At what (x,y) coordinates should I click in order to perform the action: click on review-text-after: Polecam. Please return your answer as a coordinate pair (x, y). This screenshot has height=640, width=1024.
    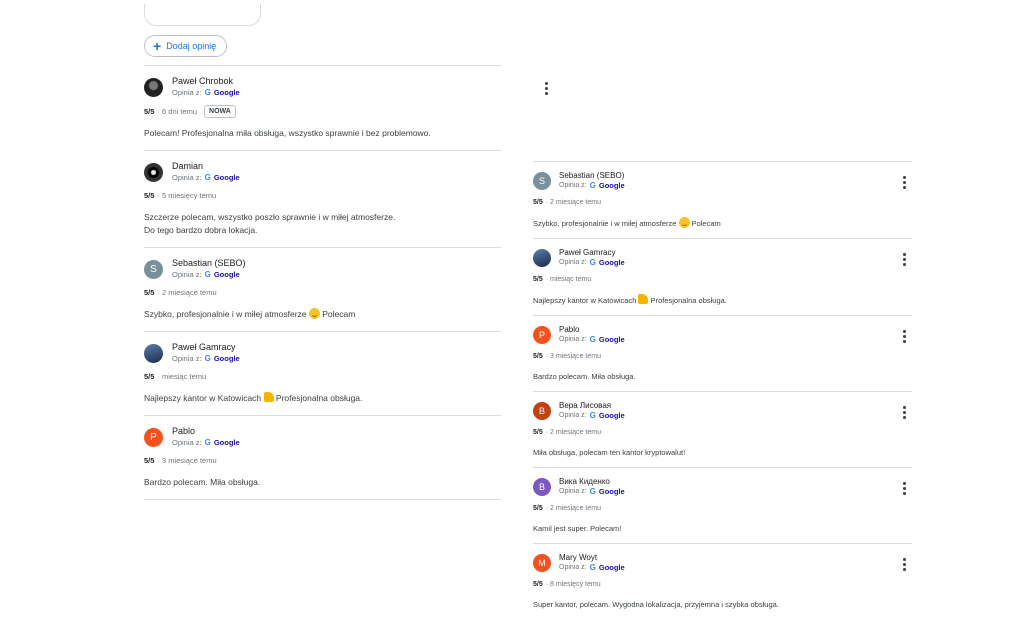
    Looking at the image, I should click on (339, 314).